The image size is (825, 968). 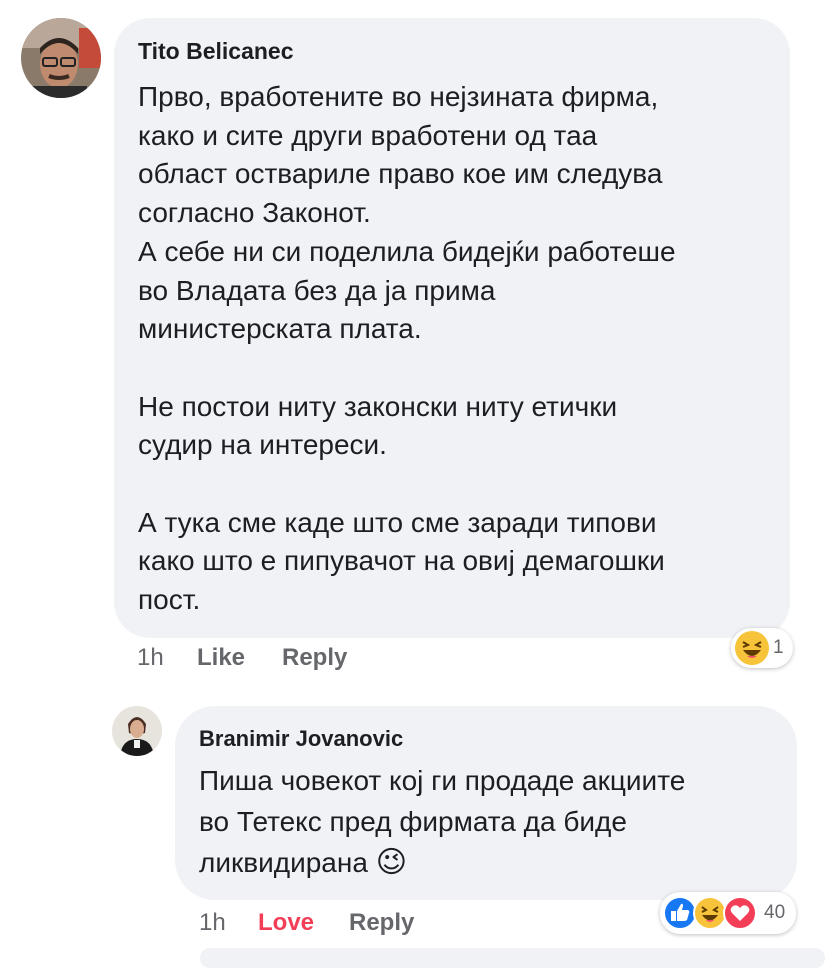 I want to click on like-icon, so click(x=680, y=913).